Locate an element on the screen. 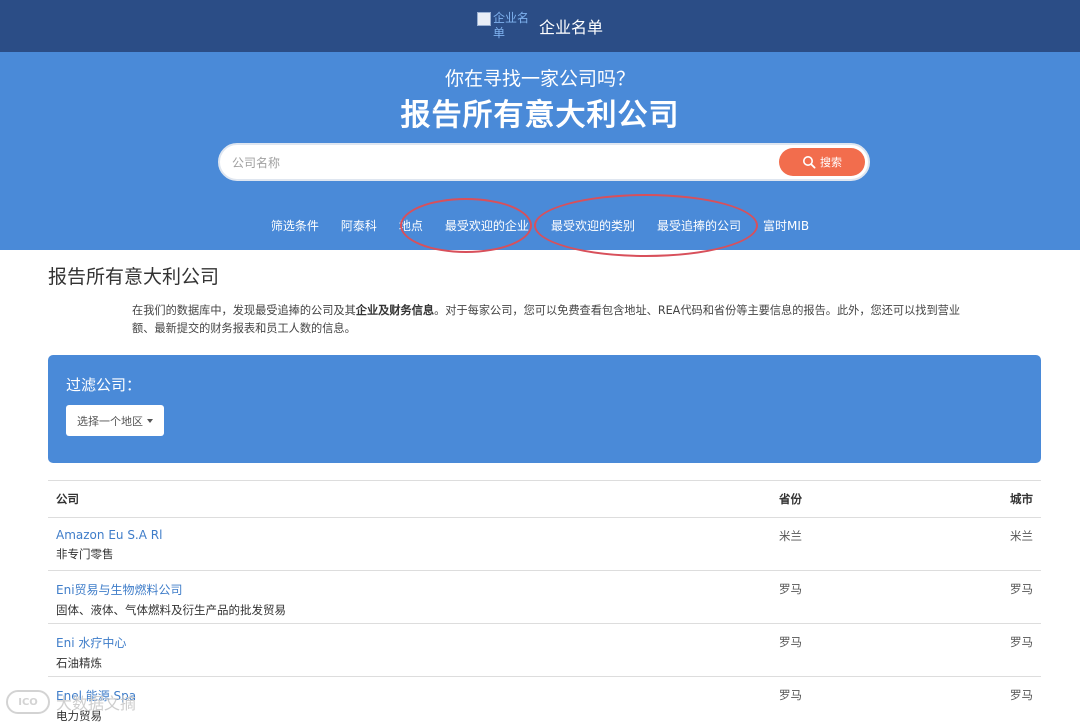 This screenshot has height=725, width=1080. search-icon is located at coordinates (809, 162).